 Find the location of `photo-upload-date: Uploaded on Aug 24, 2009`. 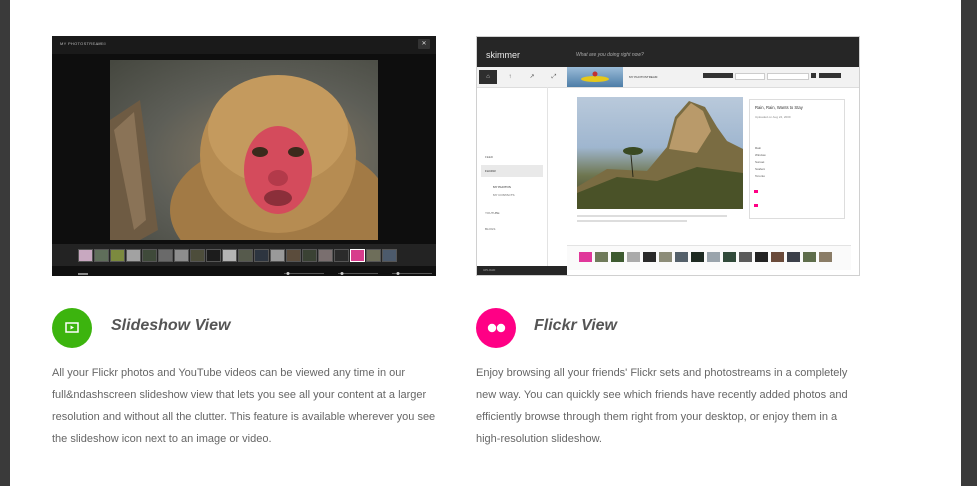

photo-upload-date: Uploaded on Aug 24, 2009 is located at coordinates (773, 117).